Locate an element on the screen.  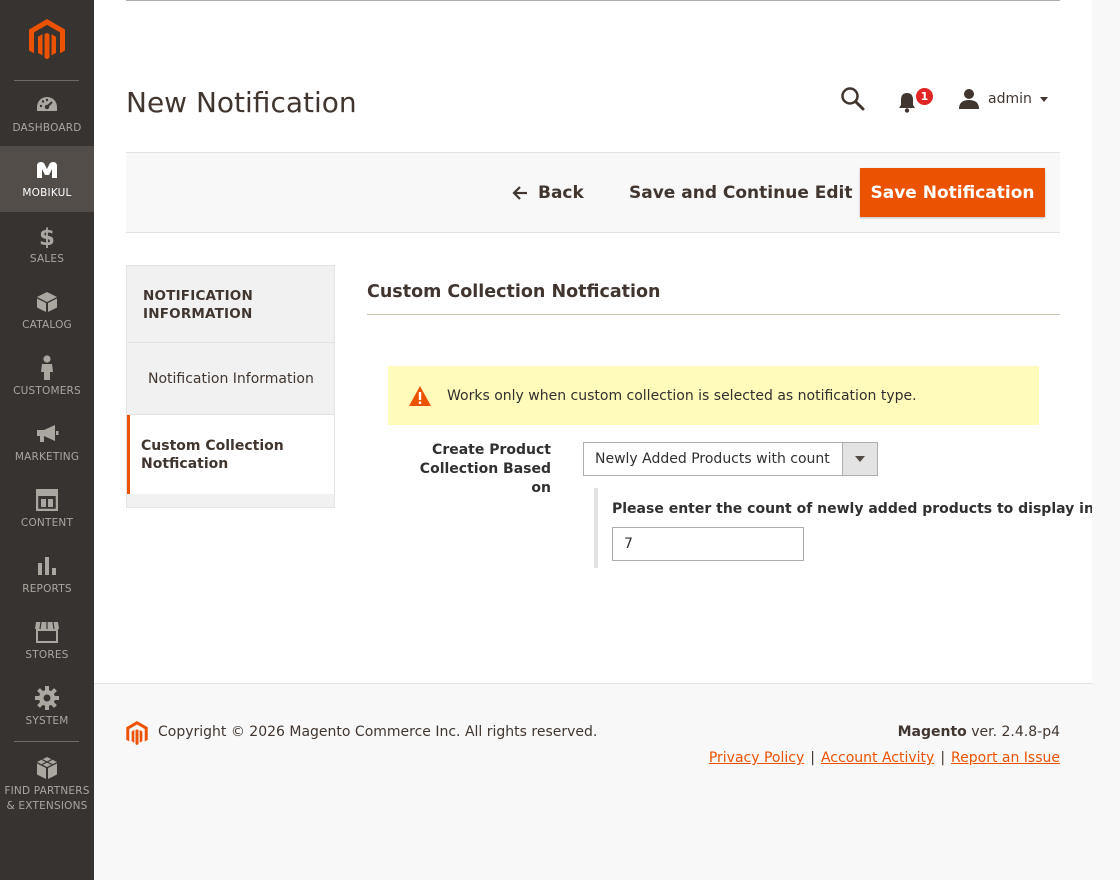
arrow-left-icon is located at coordinates (519, 193).